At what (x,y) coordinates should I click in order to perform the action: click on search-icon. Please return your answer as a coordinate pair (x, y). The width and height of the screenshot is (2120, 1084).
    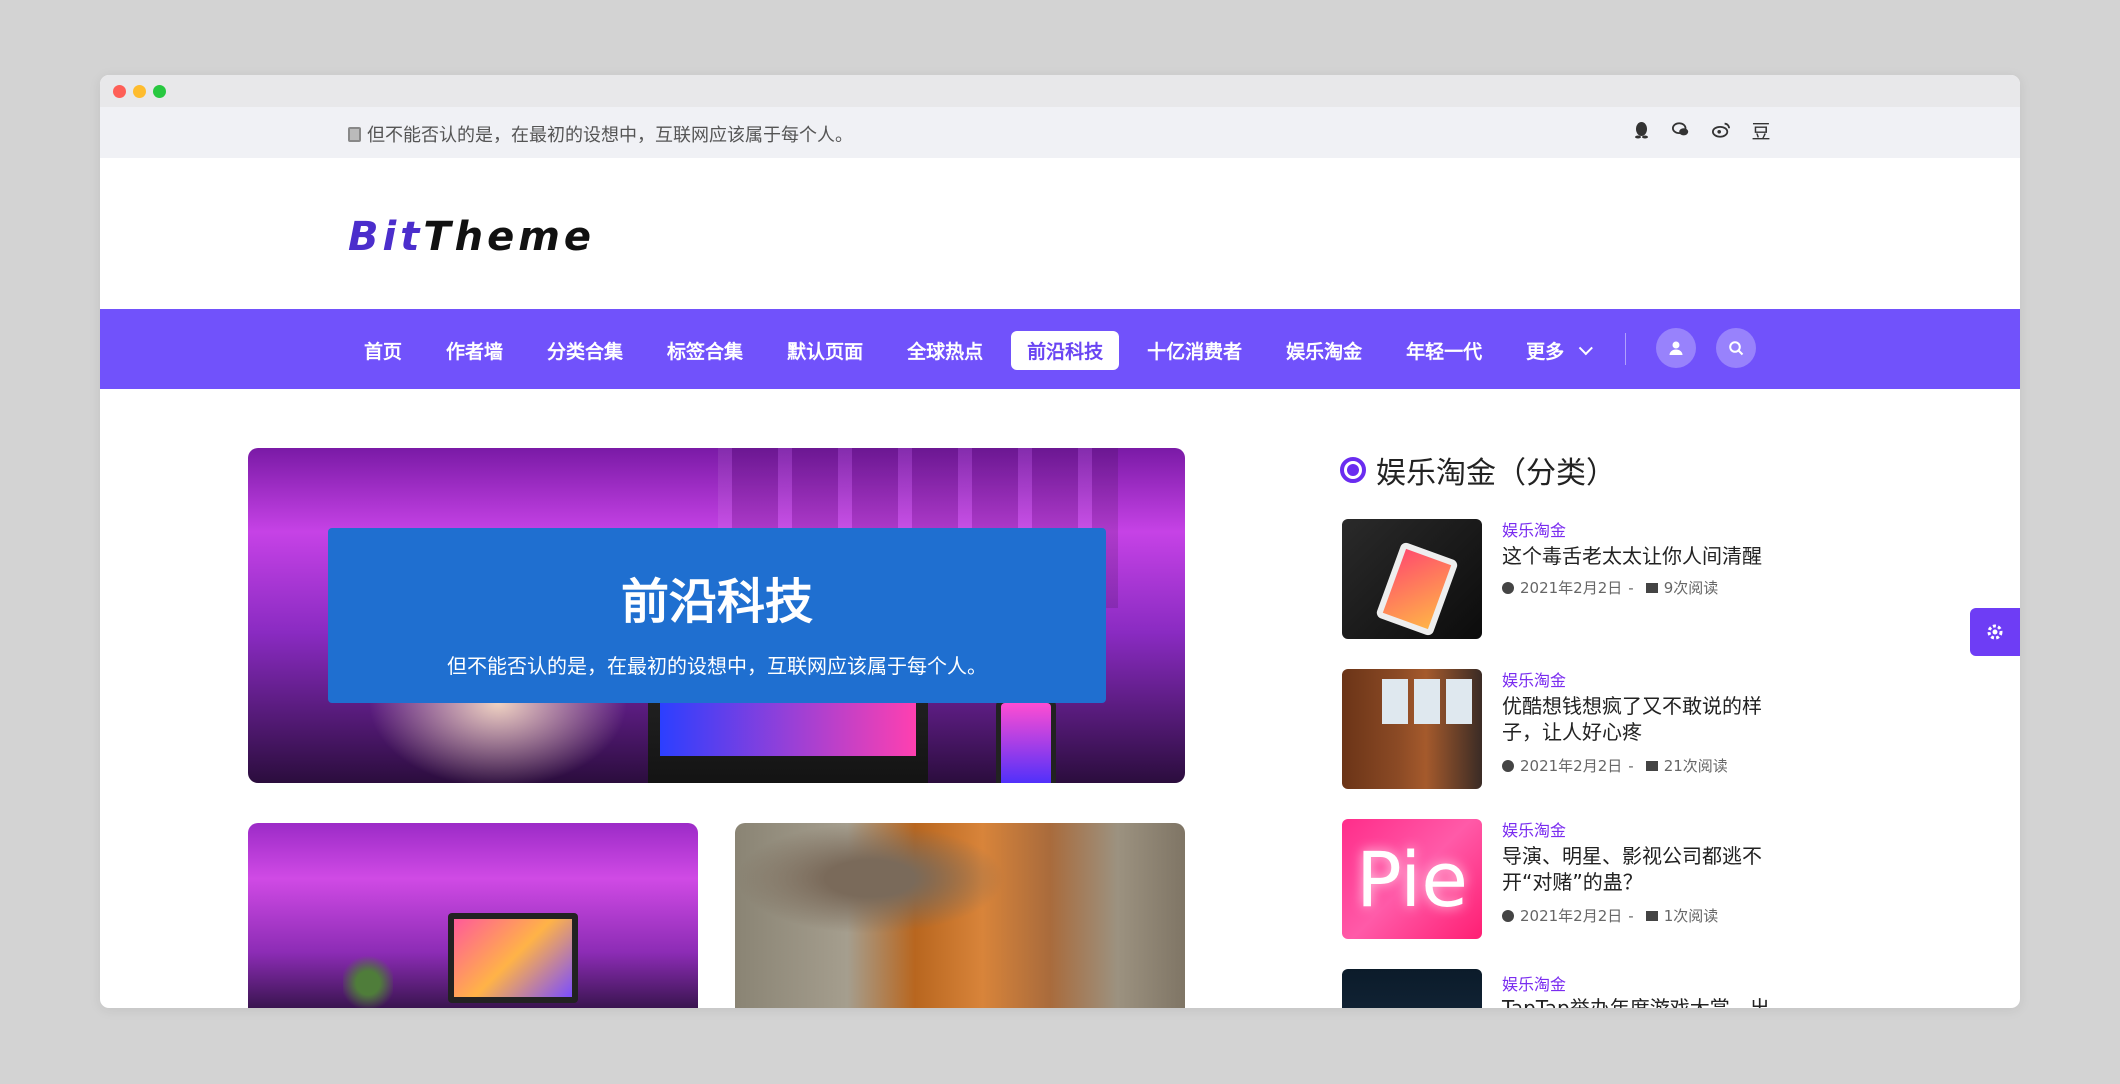
    Looking at the image, I should click on (1736, 348).